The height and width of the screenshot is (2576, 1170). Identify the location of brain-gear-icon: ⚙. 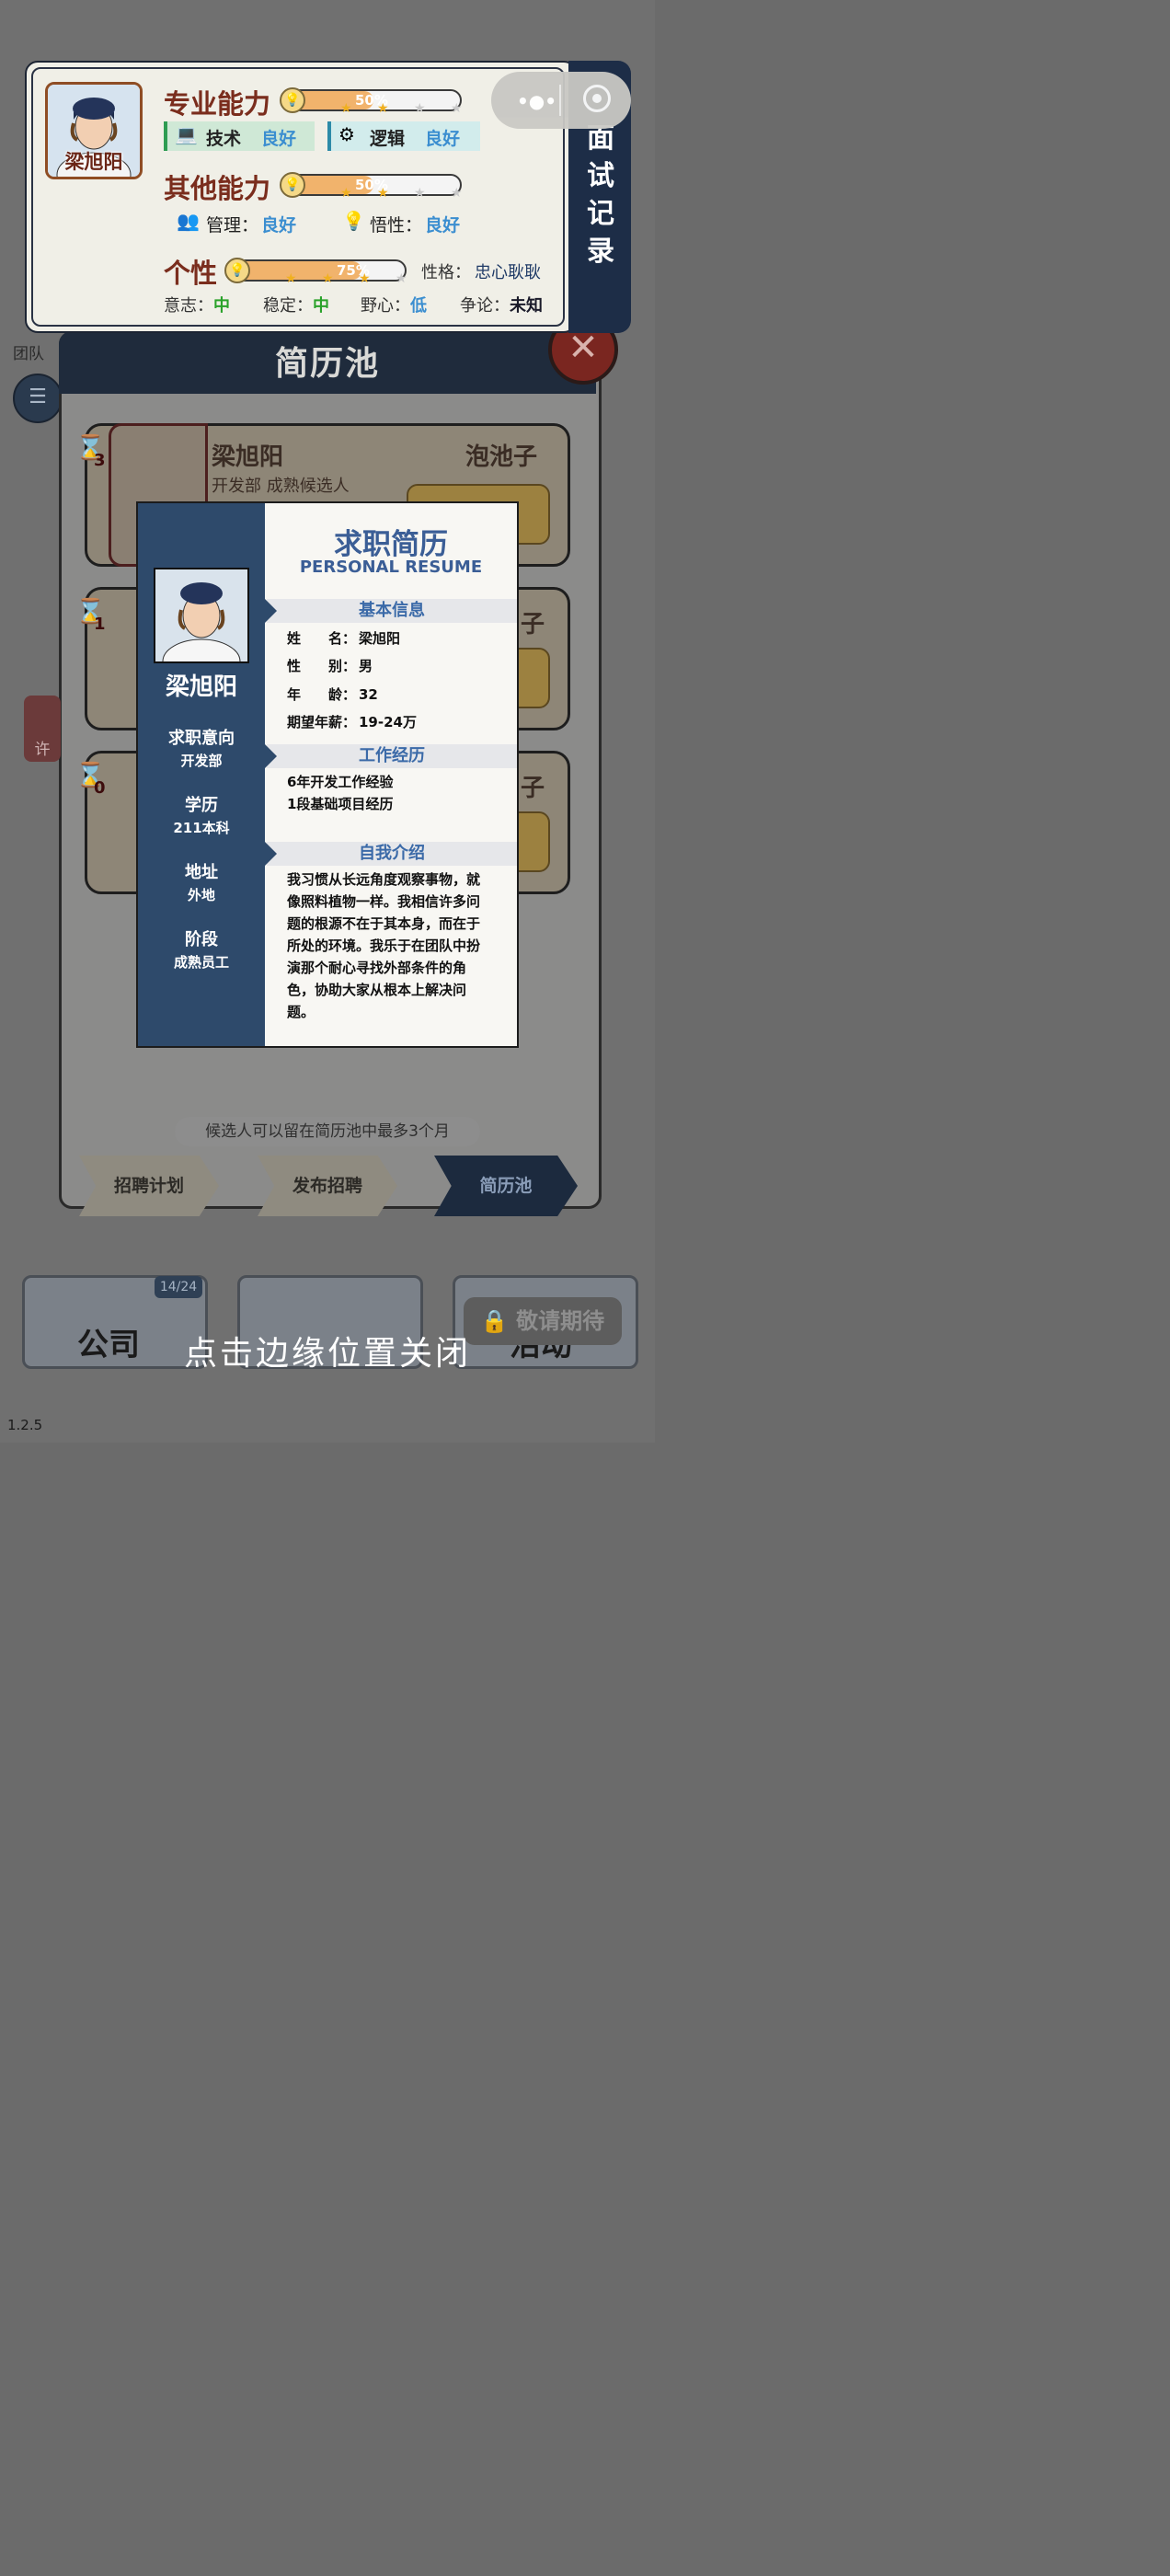
(346, 134).